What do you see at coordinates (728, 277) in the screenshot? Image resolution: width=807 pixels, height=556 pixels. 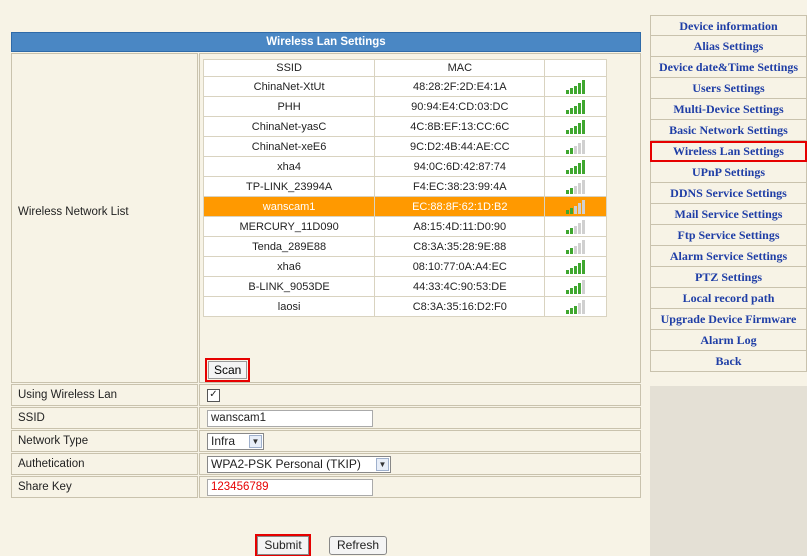 I see `sidebar-item-ptz-settings: PTZ Settings` at bounding box center [728, 277].